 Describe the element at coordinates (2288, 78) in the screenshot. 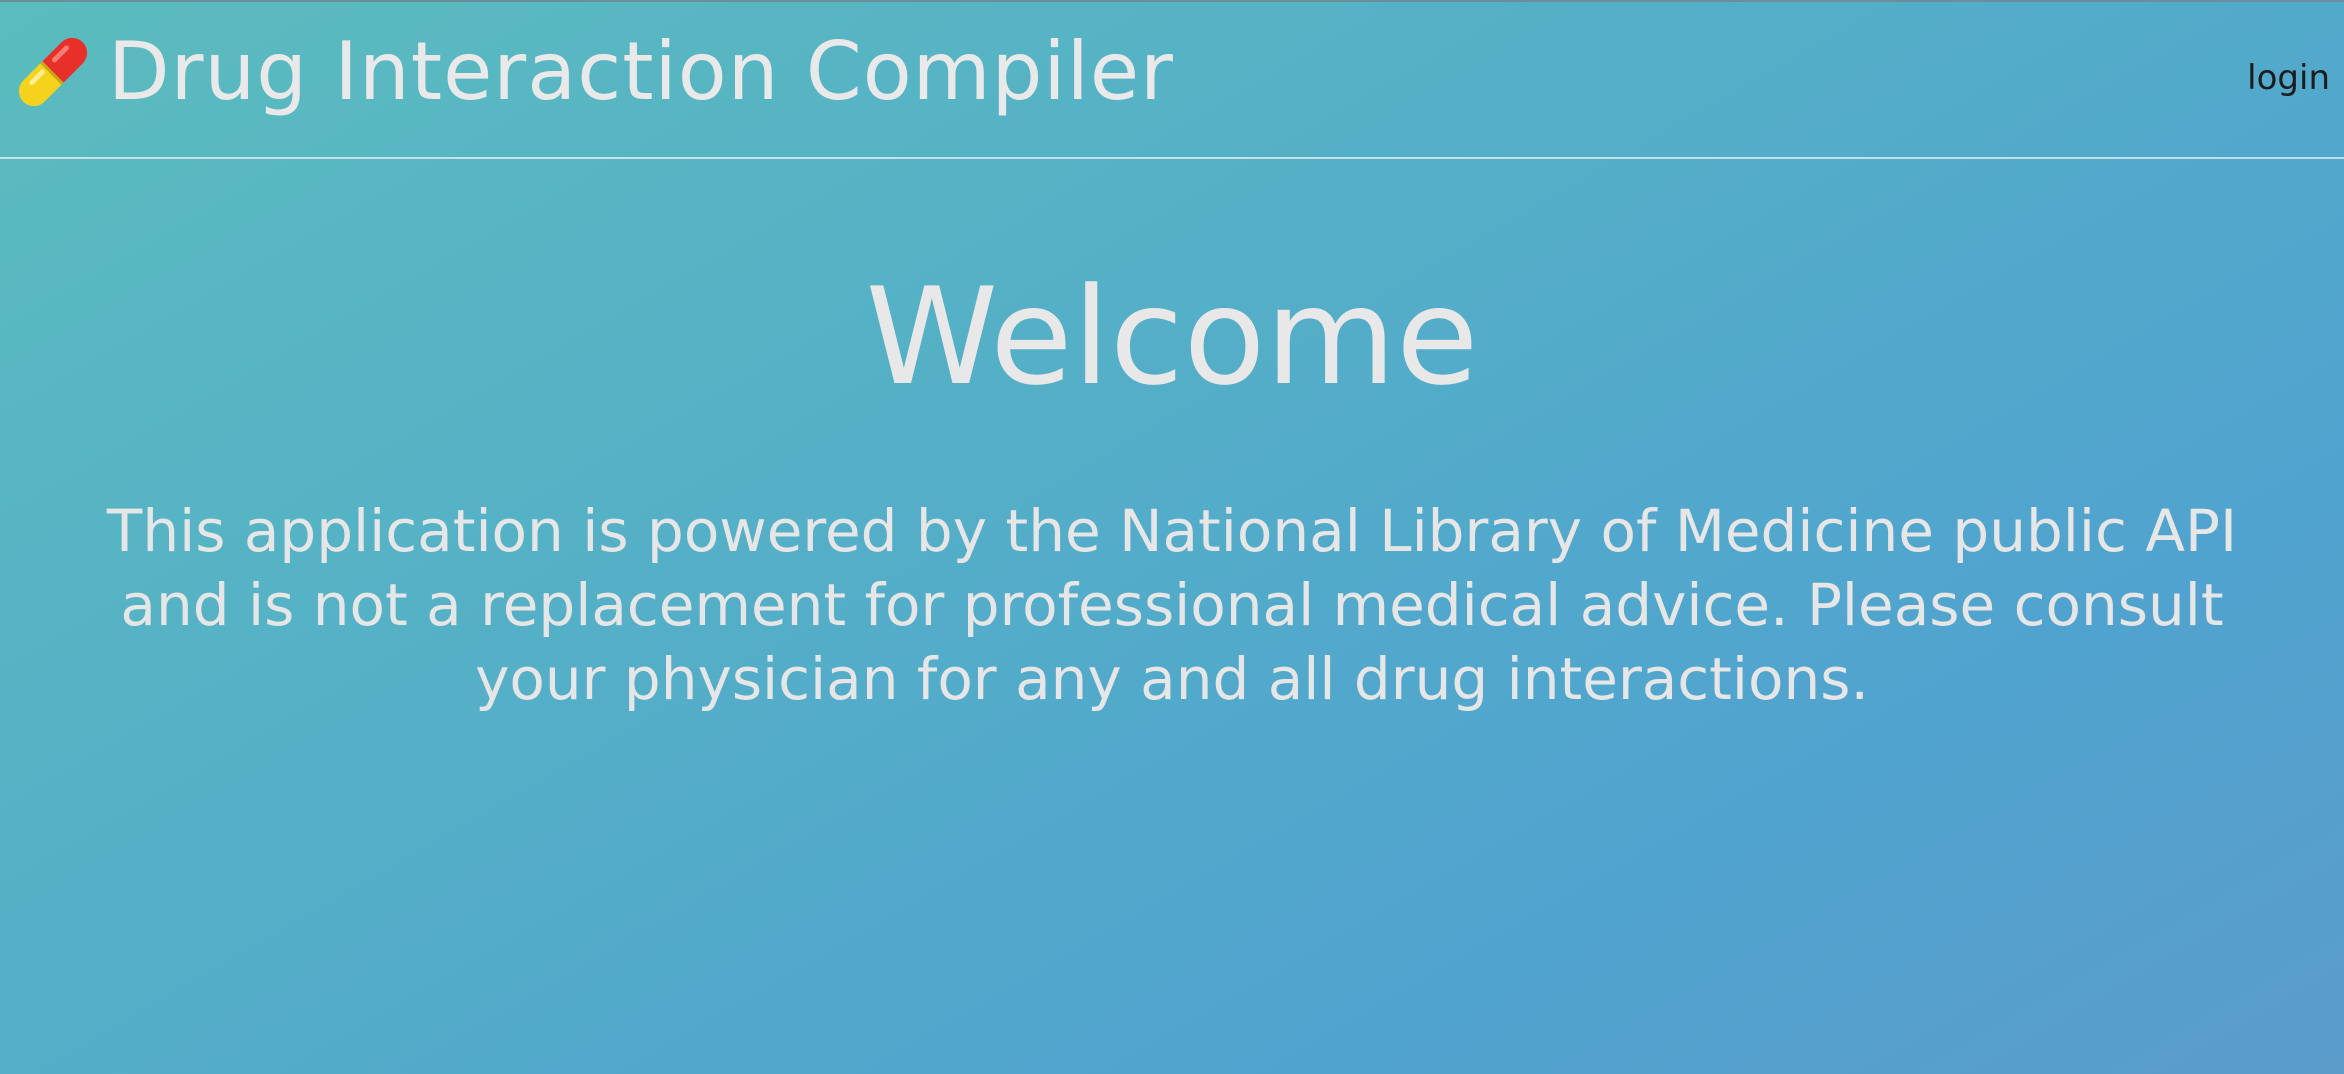

I see `login-link: login` at that location.